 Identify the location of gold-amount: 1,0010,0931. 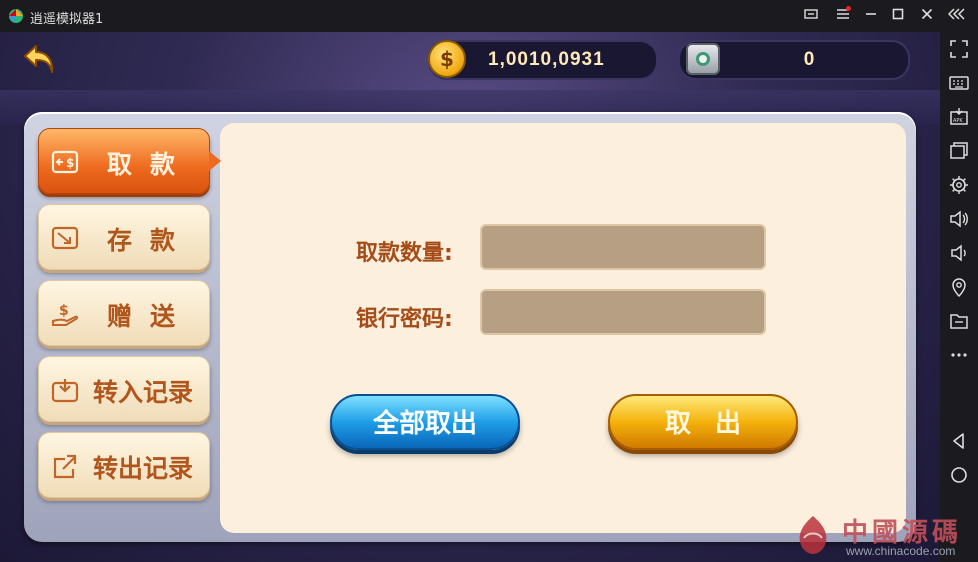
(546, 59).